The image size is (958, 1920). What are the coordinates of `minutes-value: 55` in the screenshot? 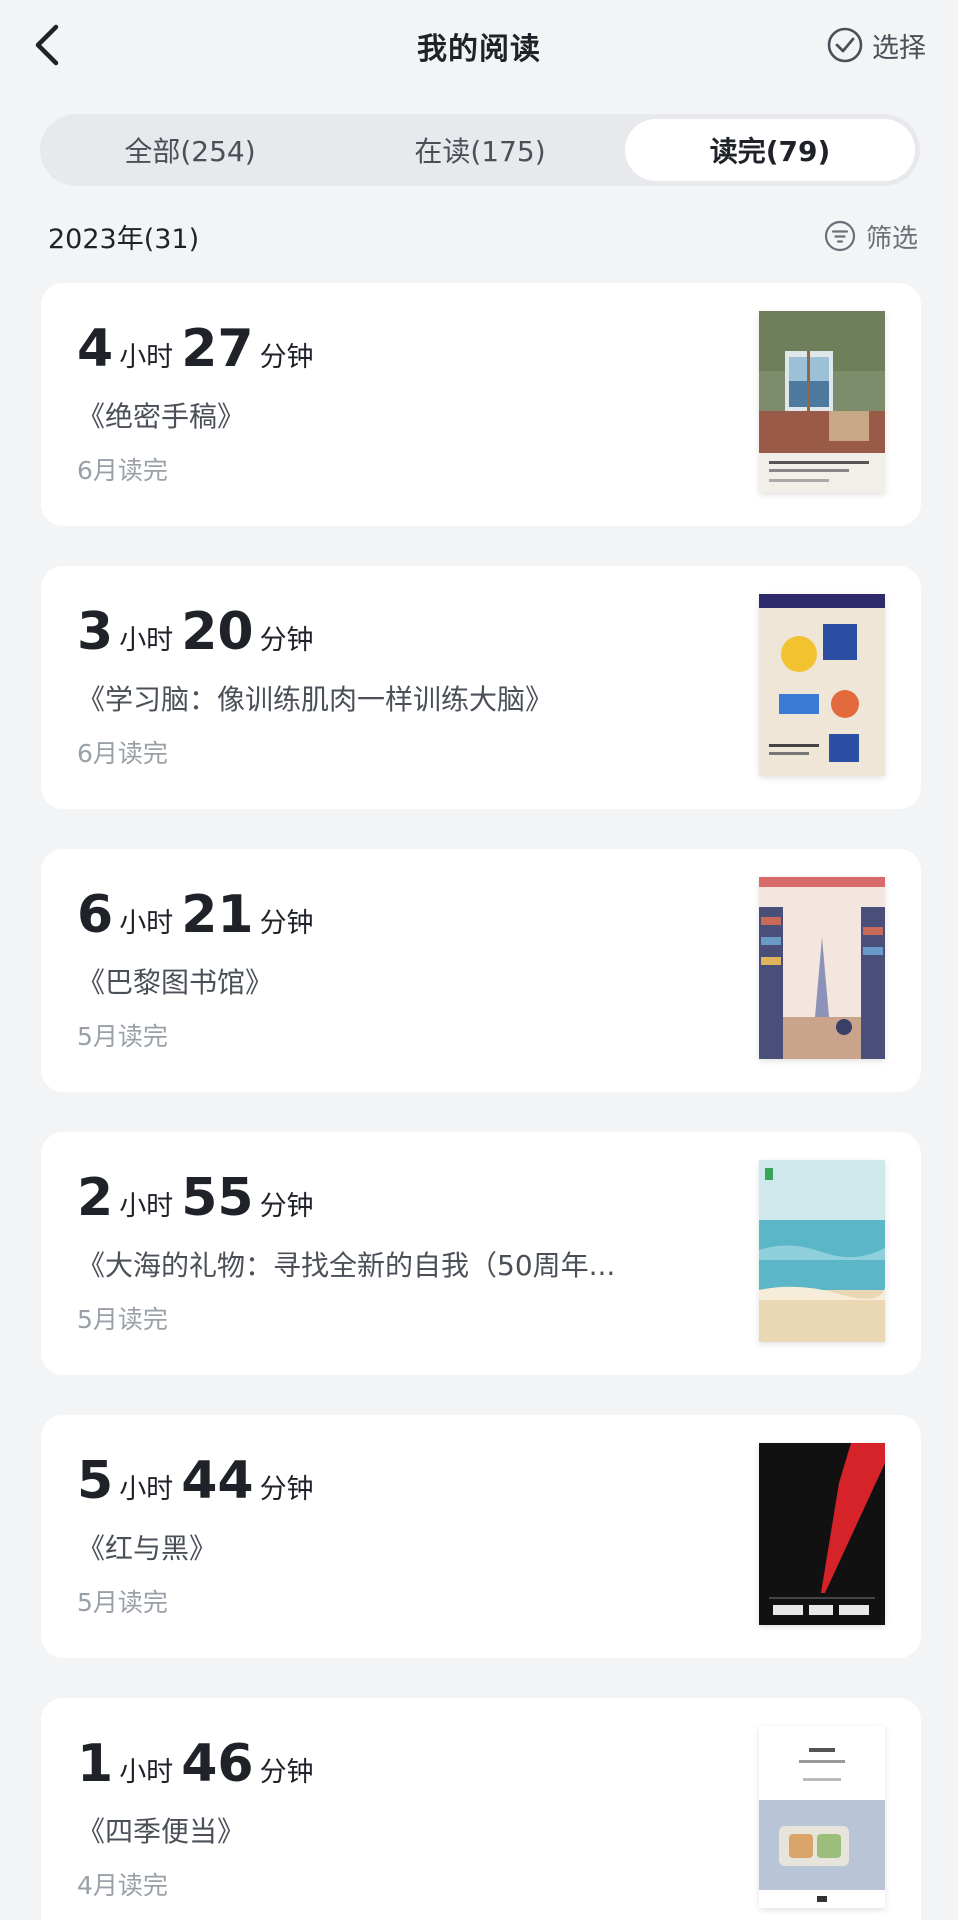 It's located at (217, 1198).